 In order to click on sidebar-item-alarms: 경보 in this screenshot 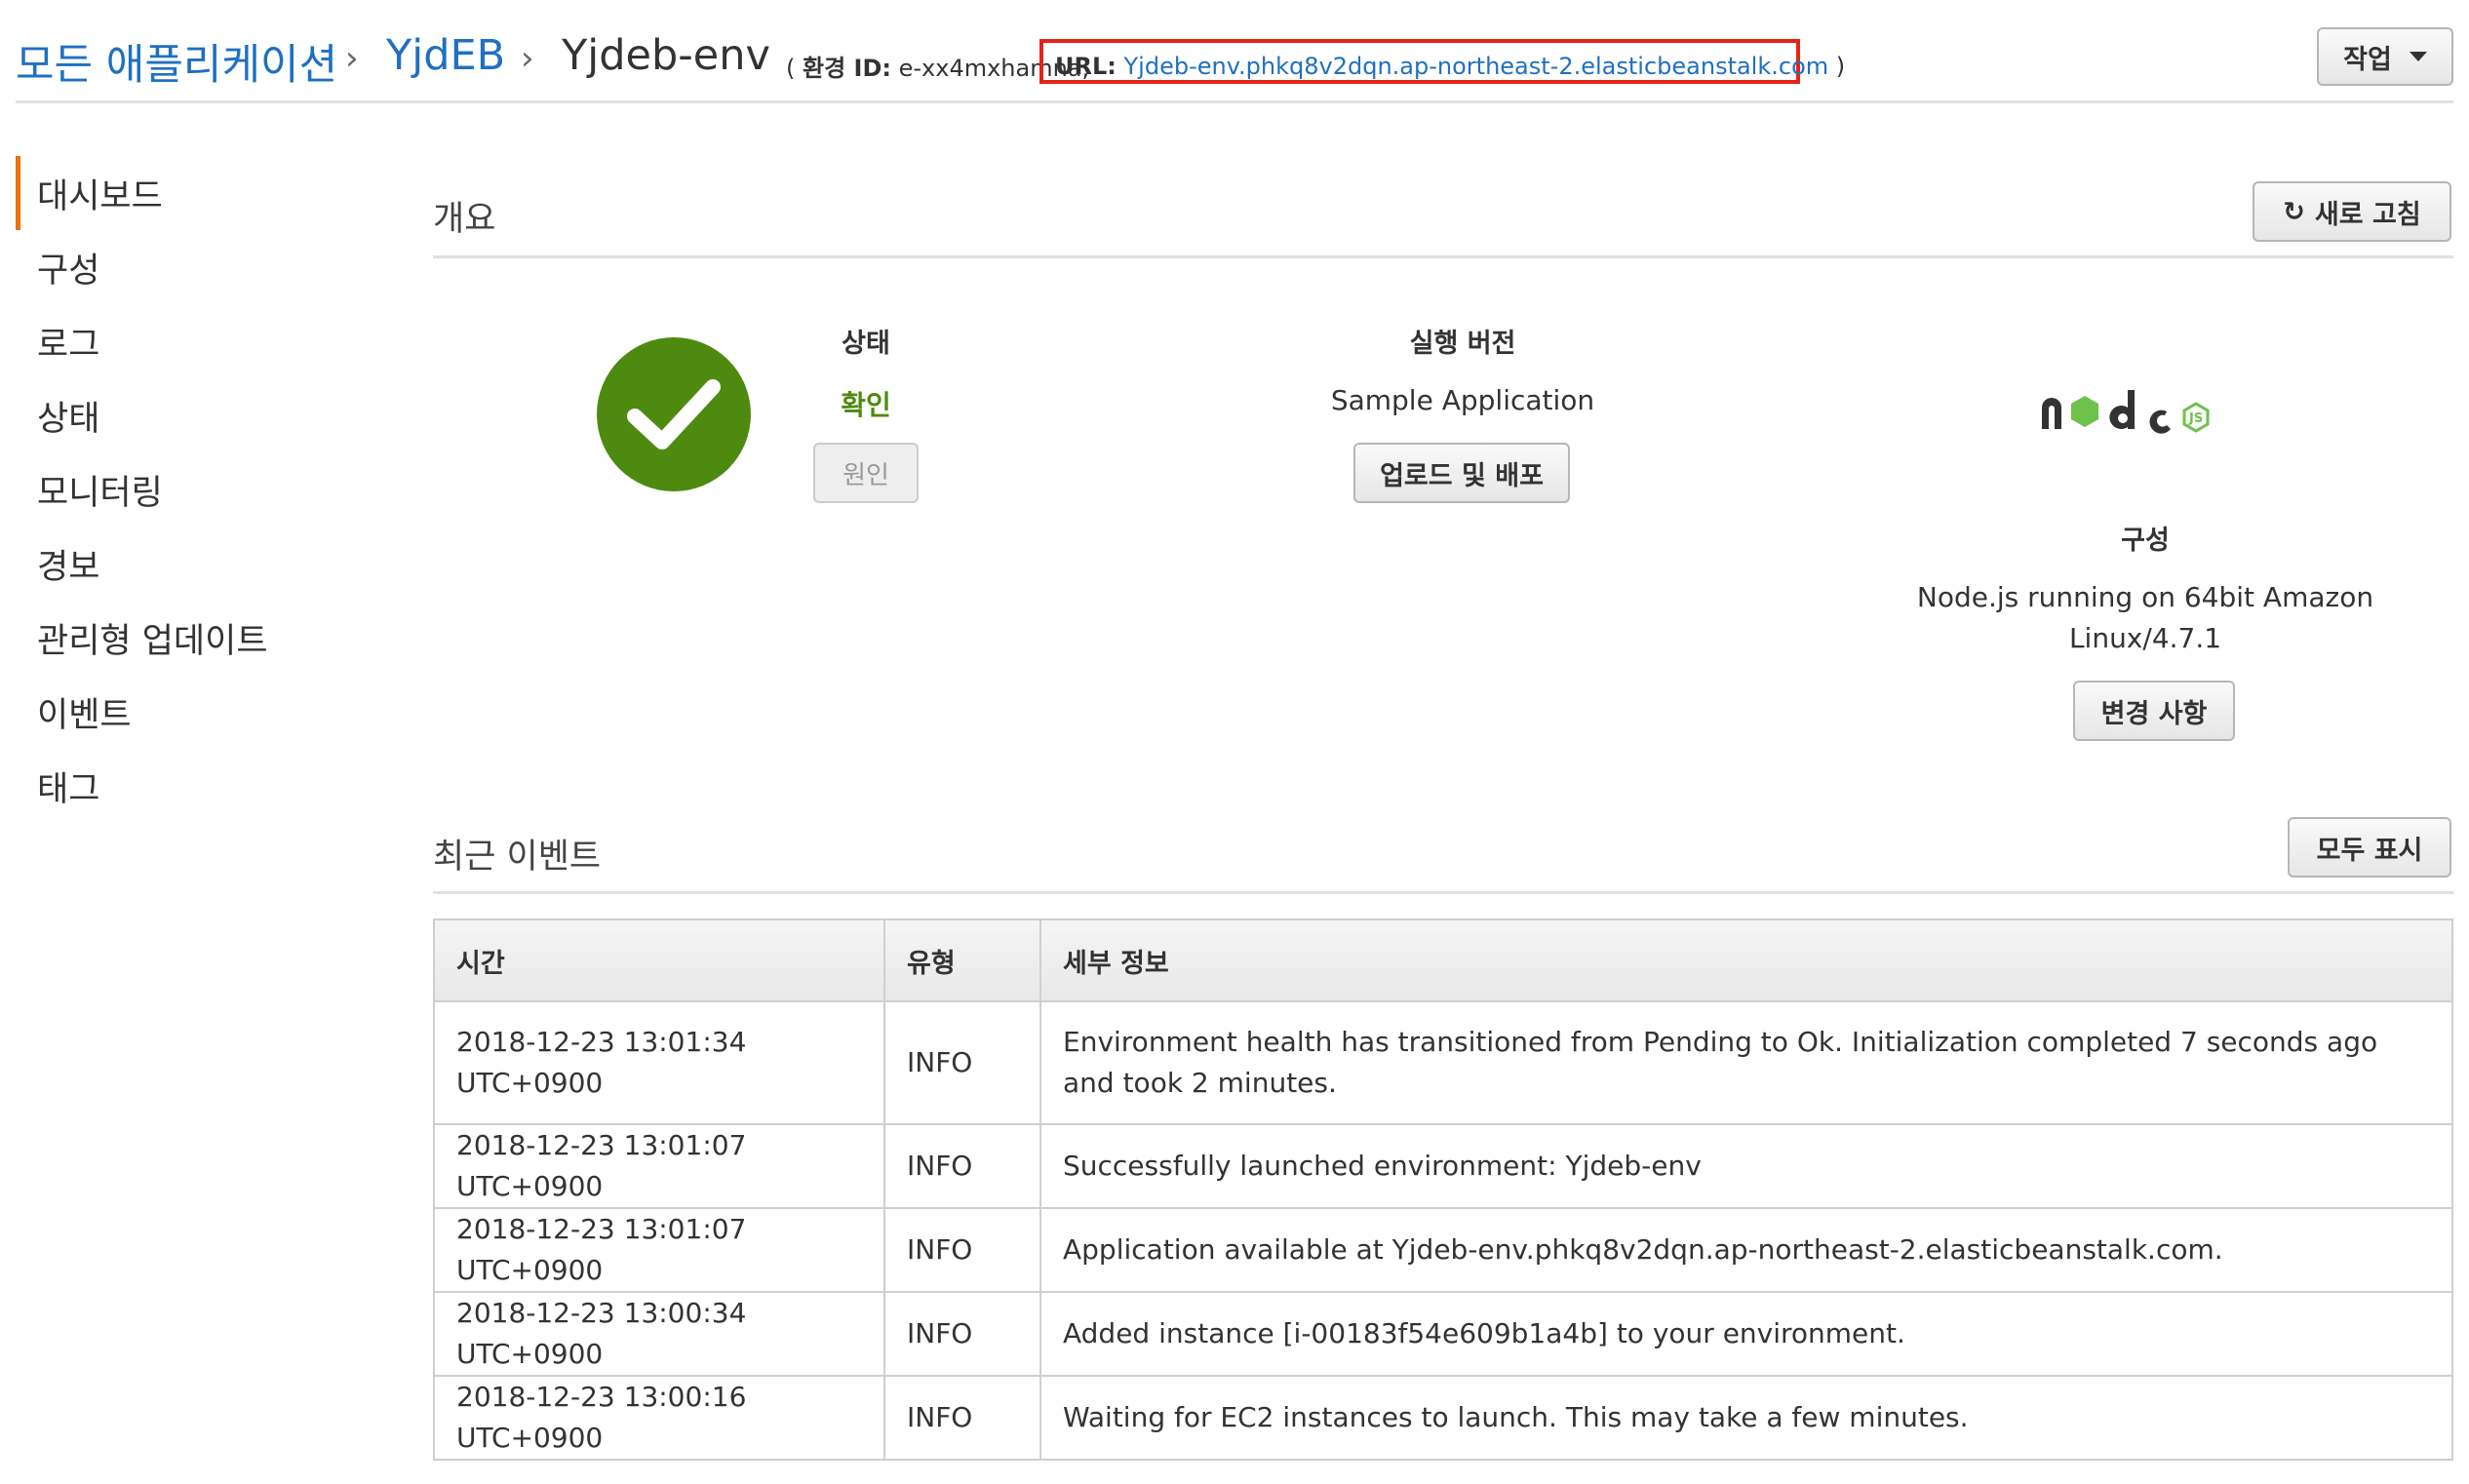, I will do `click(191, 564)`.